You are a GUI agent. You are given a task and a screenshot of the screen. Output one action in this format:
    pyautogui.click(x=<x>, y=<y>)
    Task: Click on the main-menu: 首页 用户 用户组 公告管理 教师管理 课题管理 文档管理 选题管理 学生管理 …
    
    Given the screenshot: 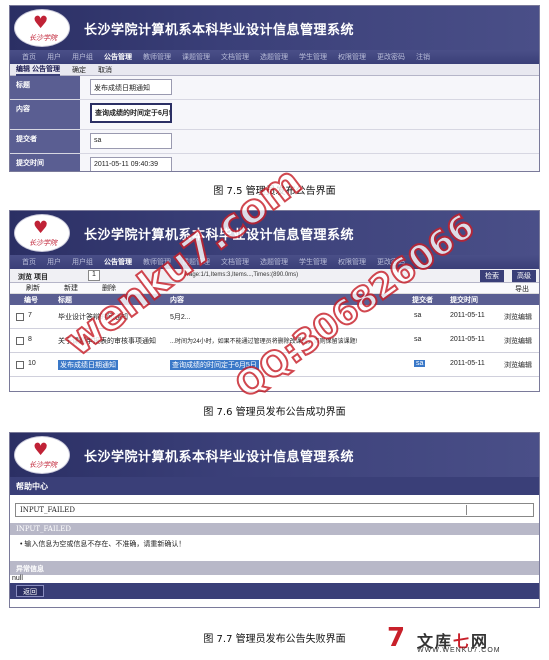 What is the action you would take?
    pyautogui.click(x=274, y=57)
    